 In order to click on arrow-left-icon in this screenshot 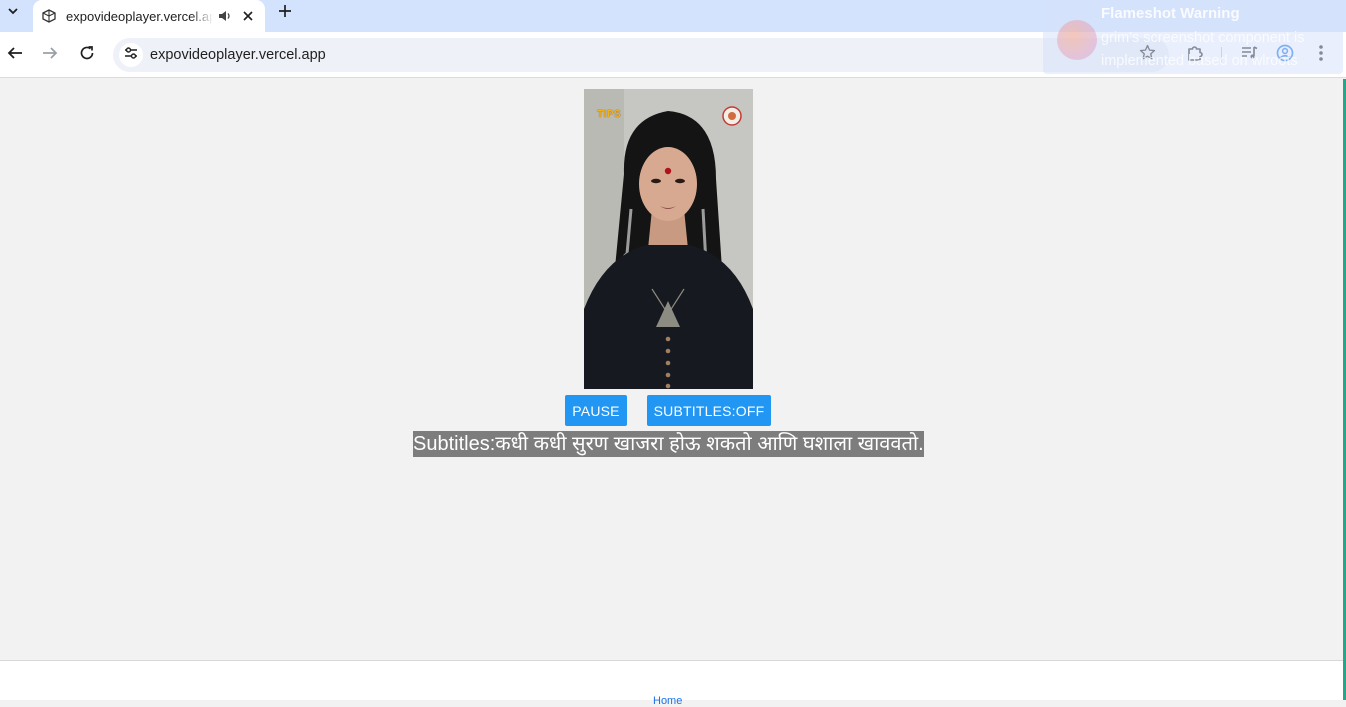, I will do `click(15, 55)`.